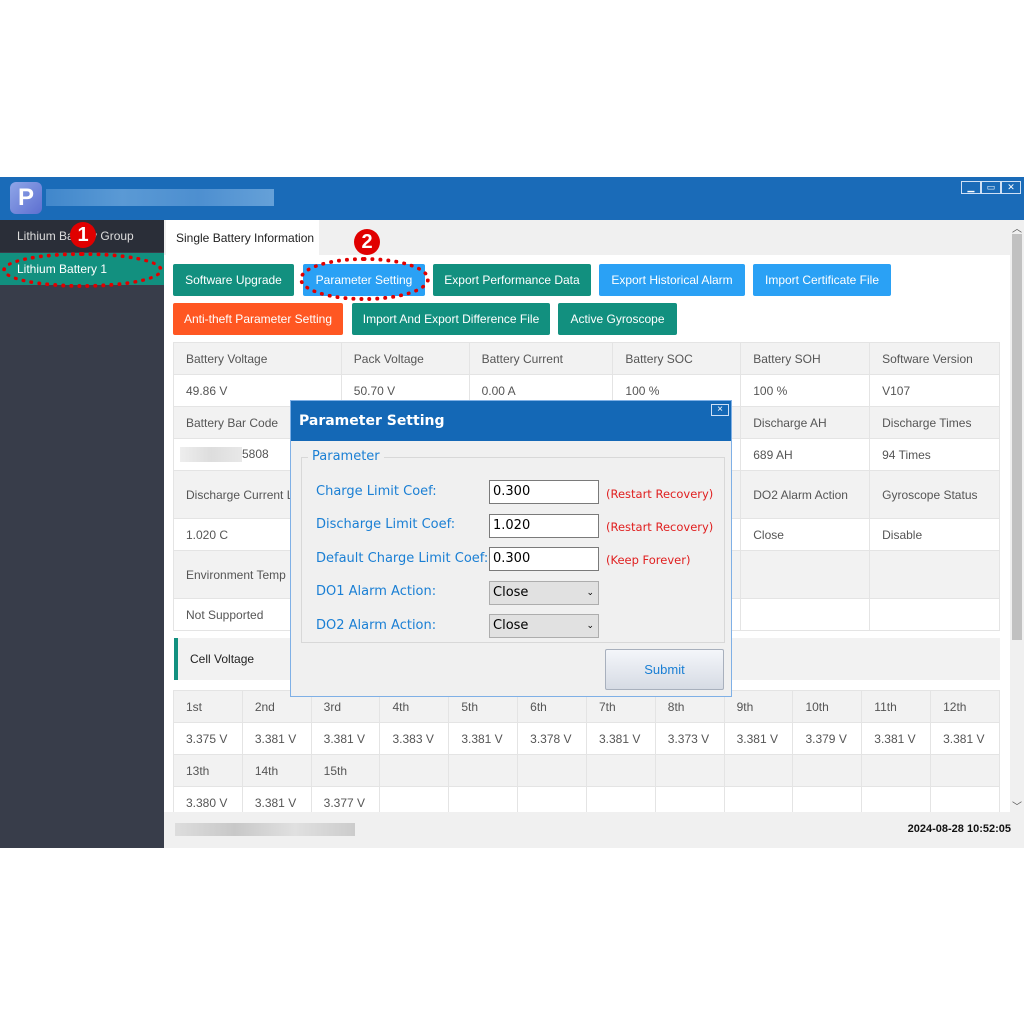  Describe the element at coordinates (1017, 805) in the screenshot. I see `scroll-down-icon: ﹀` at that location.